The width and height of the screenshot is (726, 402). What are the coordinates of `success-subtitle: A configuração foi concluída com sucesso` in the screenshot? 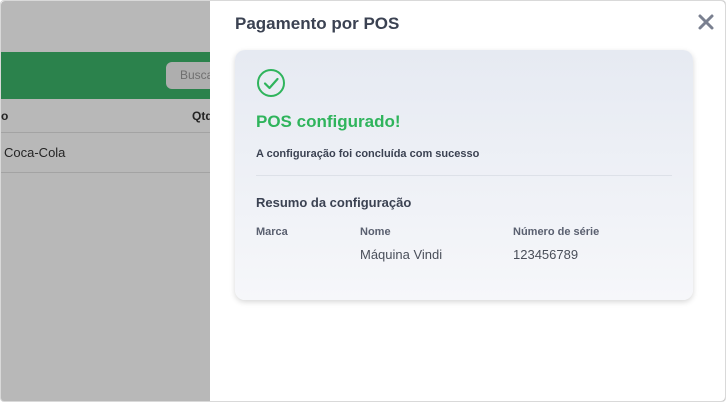 It's located at (368, 154).